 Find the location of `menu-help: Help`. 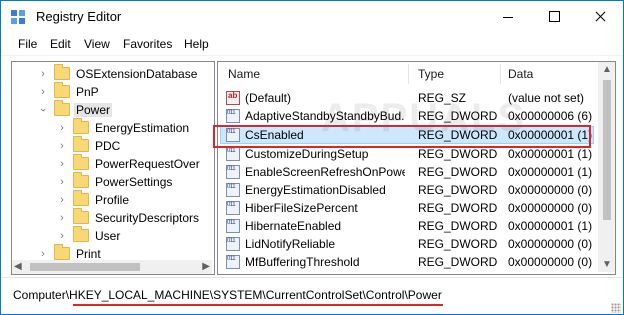

menu-help: Help is located at coordinates (196, 44).